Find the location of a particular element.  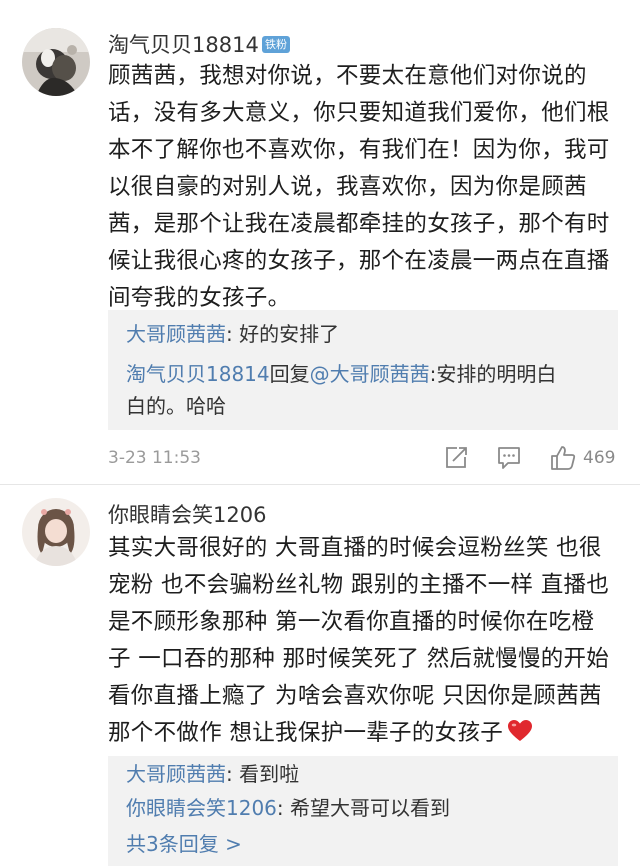

reply-item: 大哥顾茜茜: 好的安排了 is located at coordinates (366, 334).